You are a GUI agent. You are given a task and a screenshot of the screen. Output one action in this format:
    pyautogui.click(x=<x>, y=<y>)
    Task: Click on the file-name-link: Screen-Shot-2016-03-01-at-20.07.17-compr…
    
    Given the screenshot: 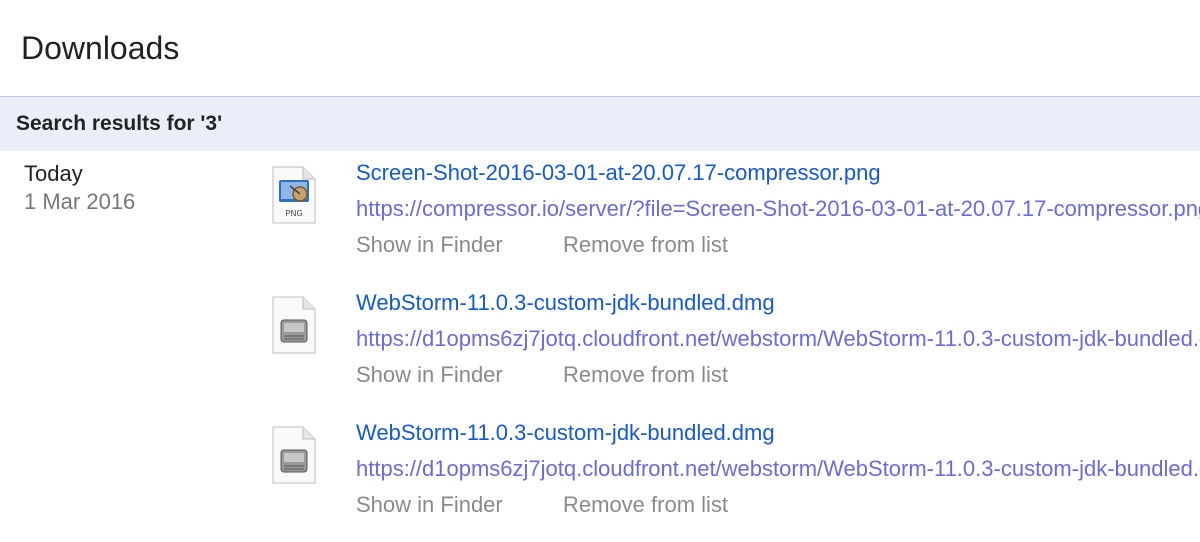 What is the action you would take?
    pyautogui.click(x=618, y=173)
    